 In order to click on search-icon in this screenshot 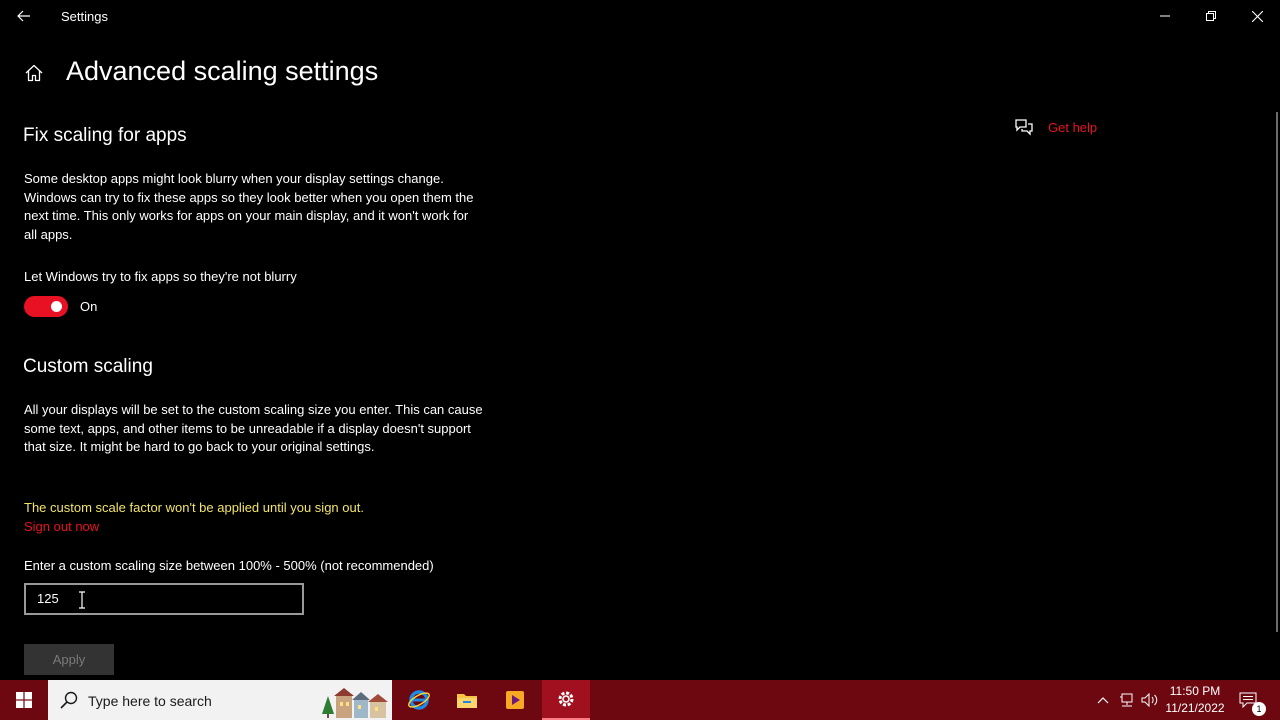, I will do `click(69, 700)`.